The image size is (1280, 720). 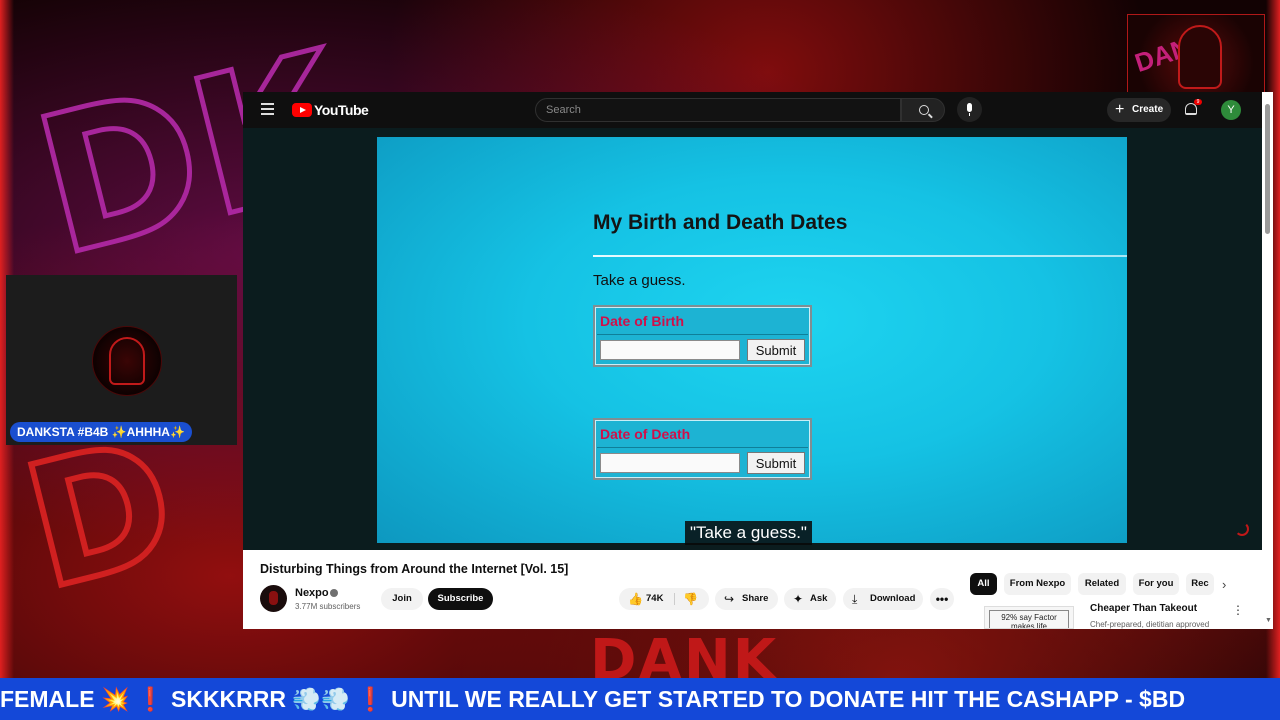 What do you see at coordinates (302, 110) in the screenshot?
I see `youtube-logo-icon` at bounding box center [302, 110].